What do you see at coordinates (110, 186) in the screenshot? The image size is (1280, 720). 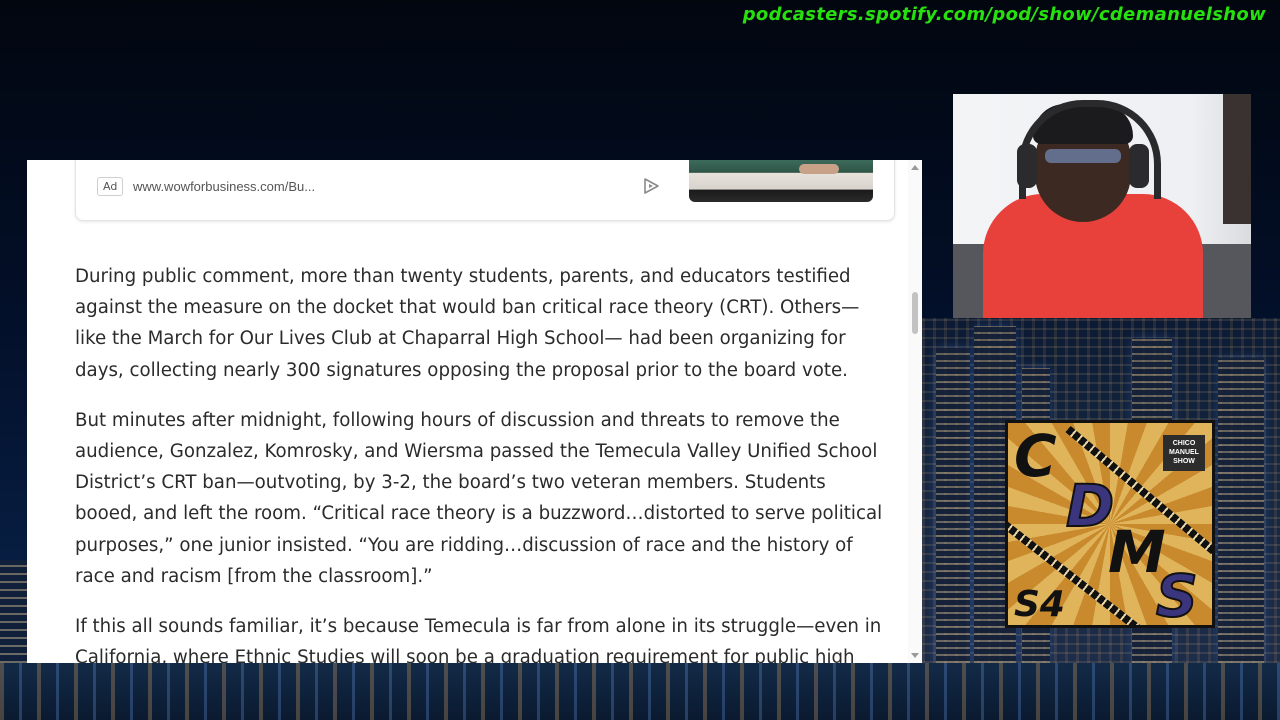 I see `ad-badge: Ad` at bounding box center [110, 186].